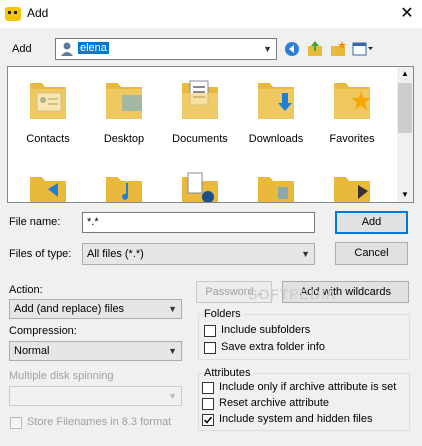 The image size is (422, 446). What do you see at coordinates (292, 49) in the screenshot?
I see `back-icon` at bounding box center [292, 49].